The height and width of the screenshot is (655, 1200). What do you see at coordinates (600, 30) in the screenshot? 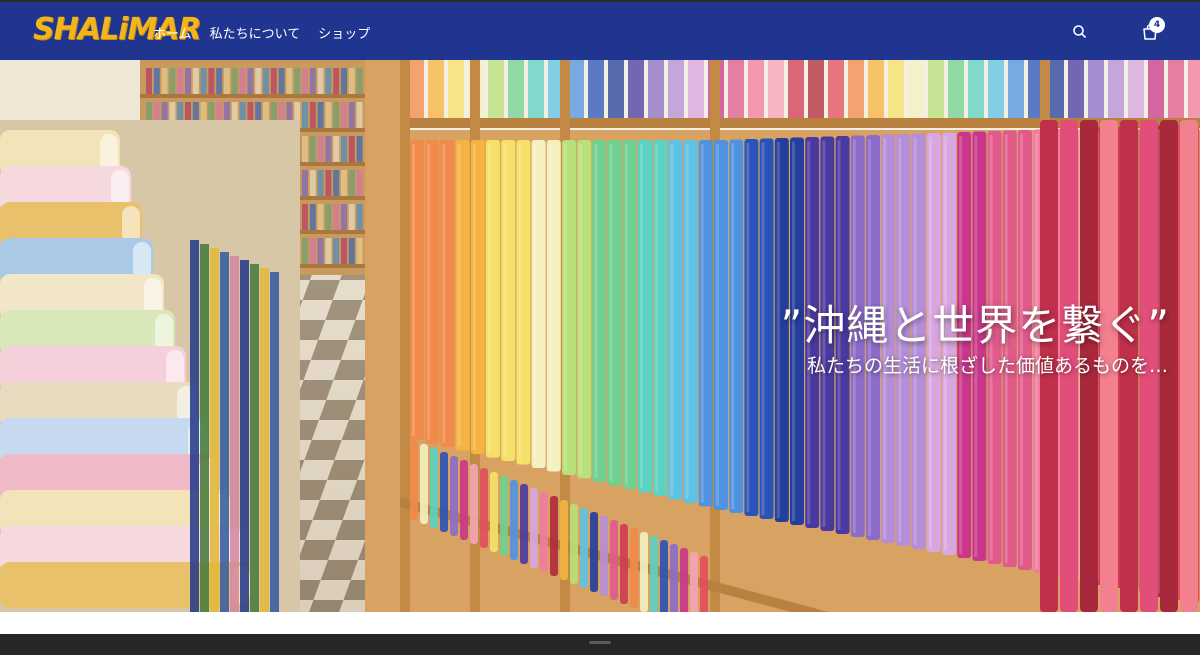
I see `site-header: SHALiMAR ホーム 私たちについて ショップ 4` at bounding box center [600, 30].